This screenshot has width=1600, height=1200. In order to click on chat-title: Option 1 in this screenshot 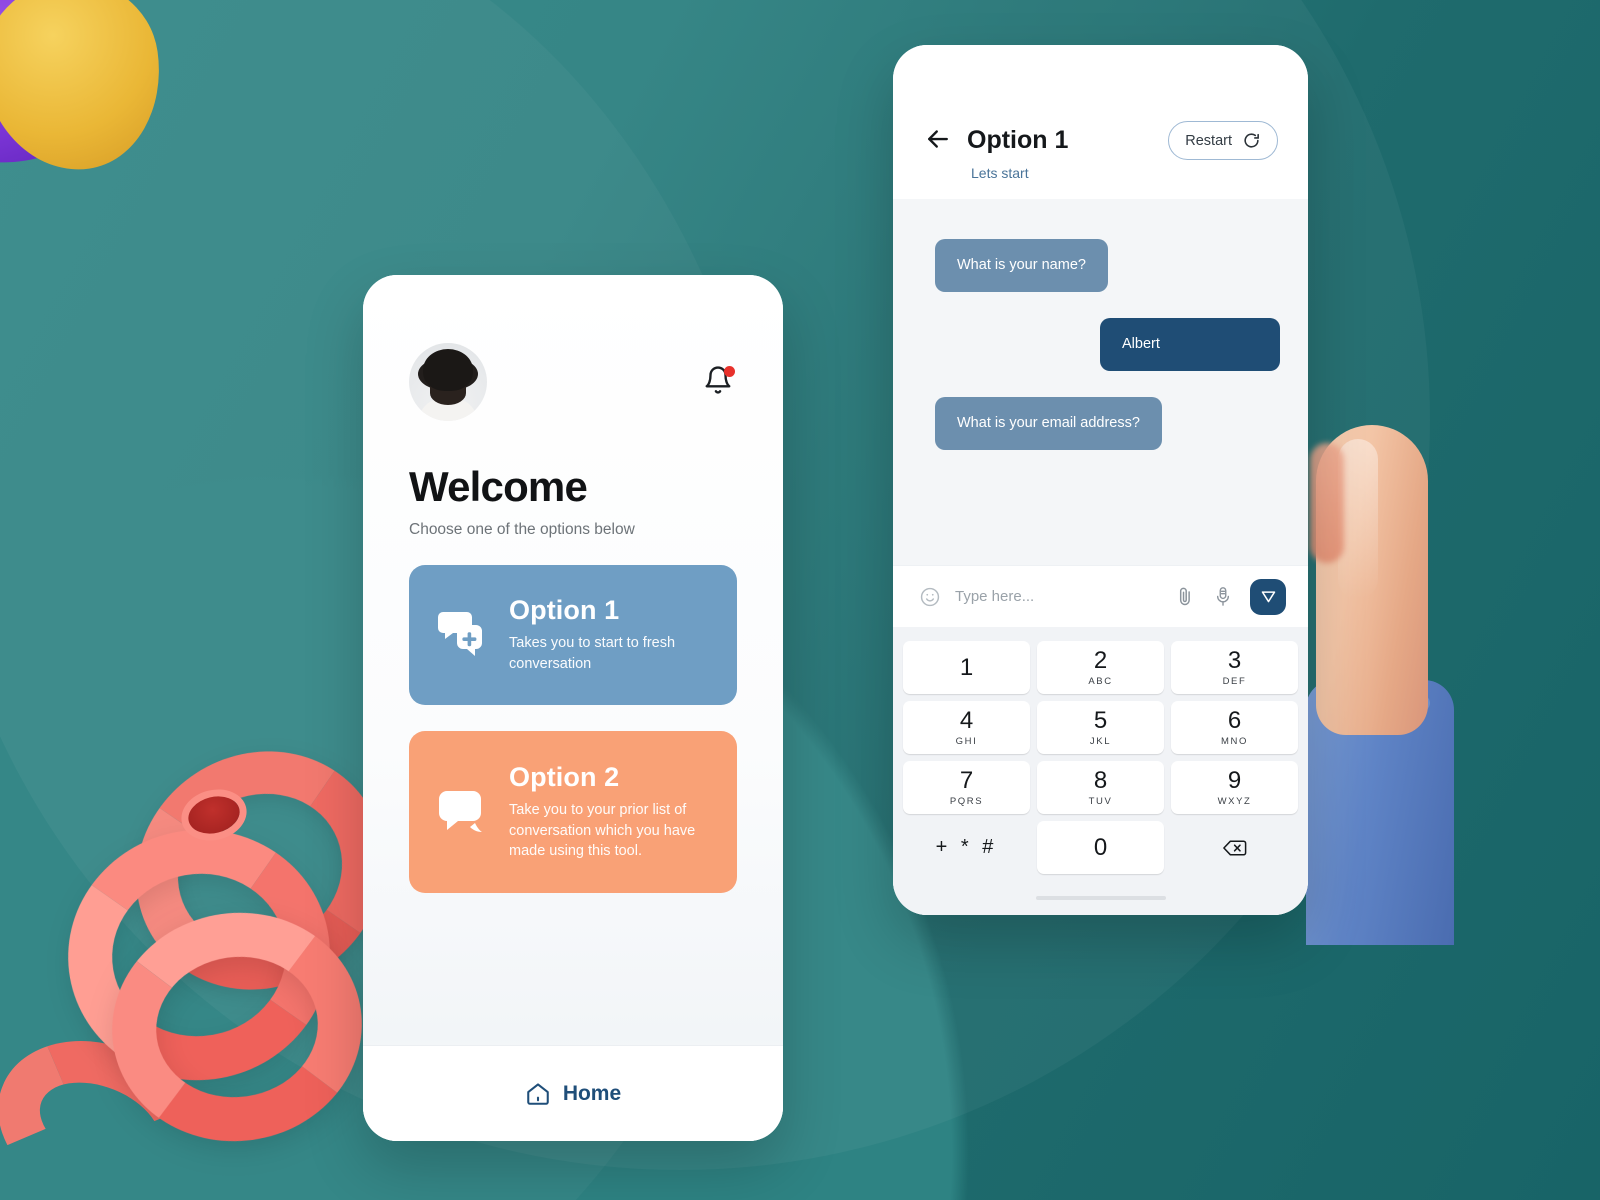, I will do `click(1018, 140)`.